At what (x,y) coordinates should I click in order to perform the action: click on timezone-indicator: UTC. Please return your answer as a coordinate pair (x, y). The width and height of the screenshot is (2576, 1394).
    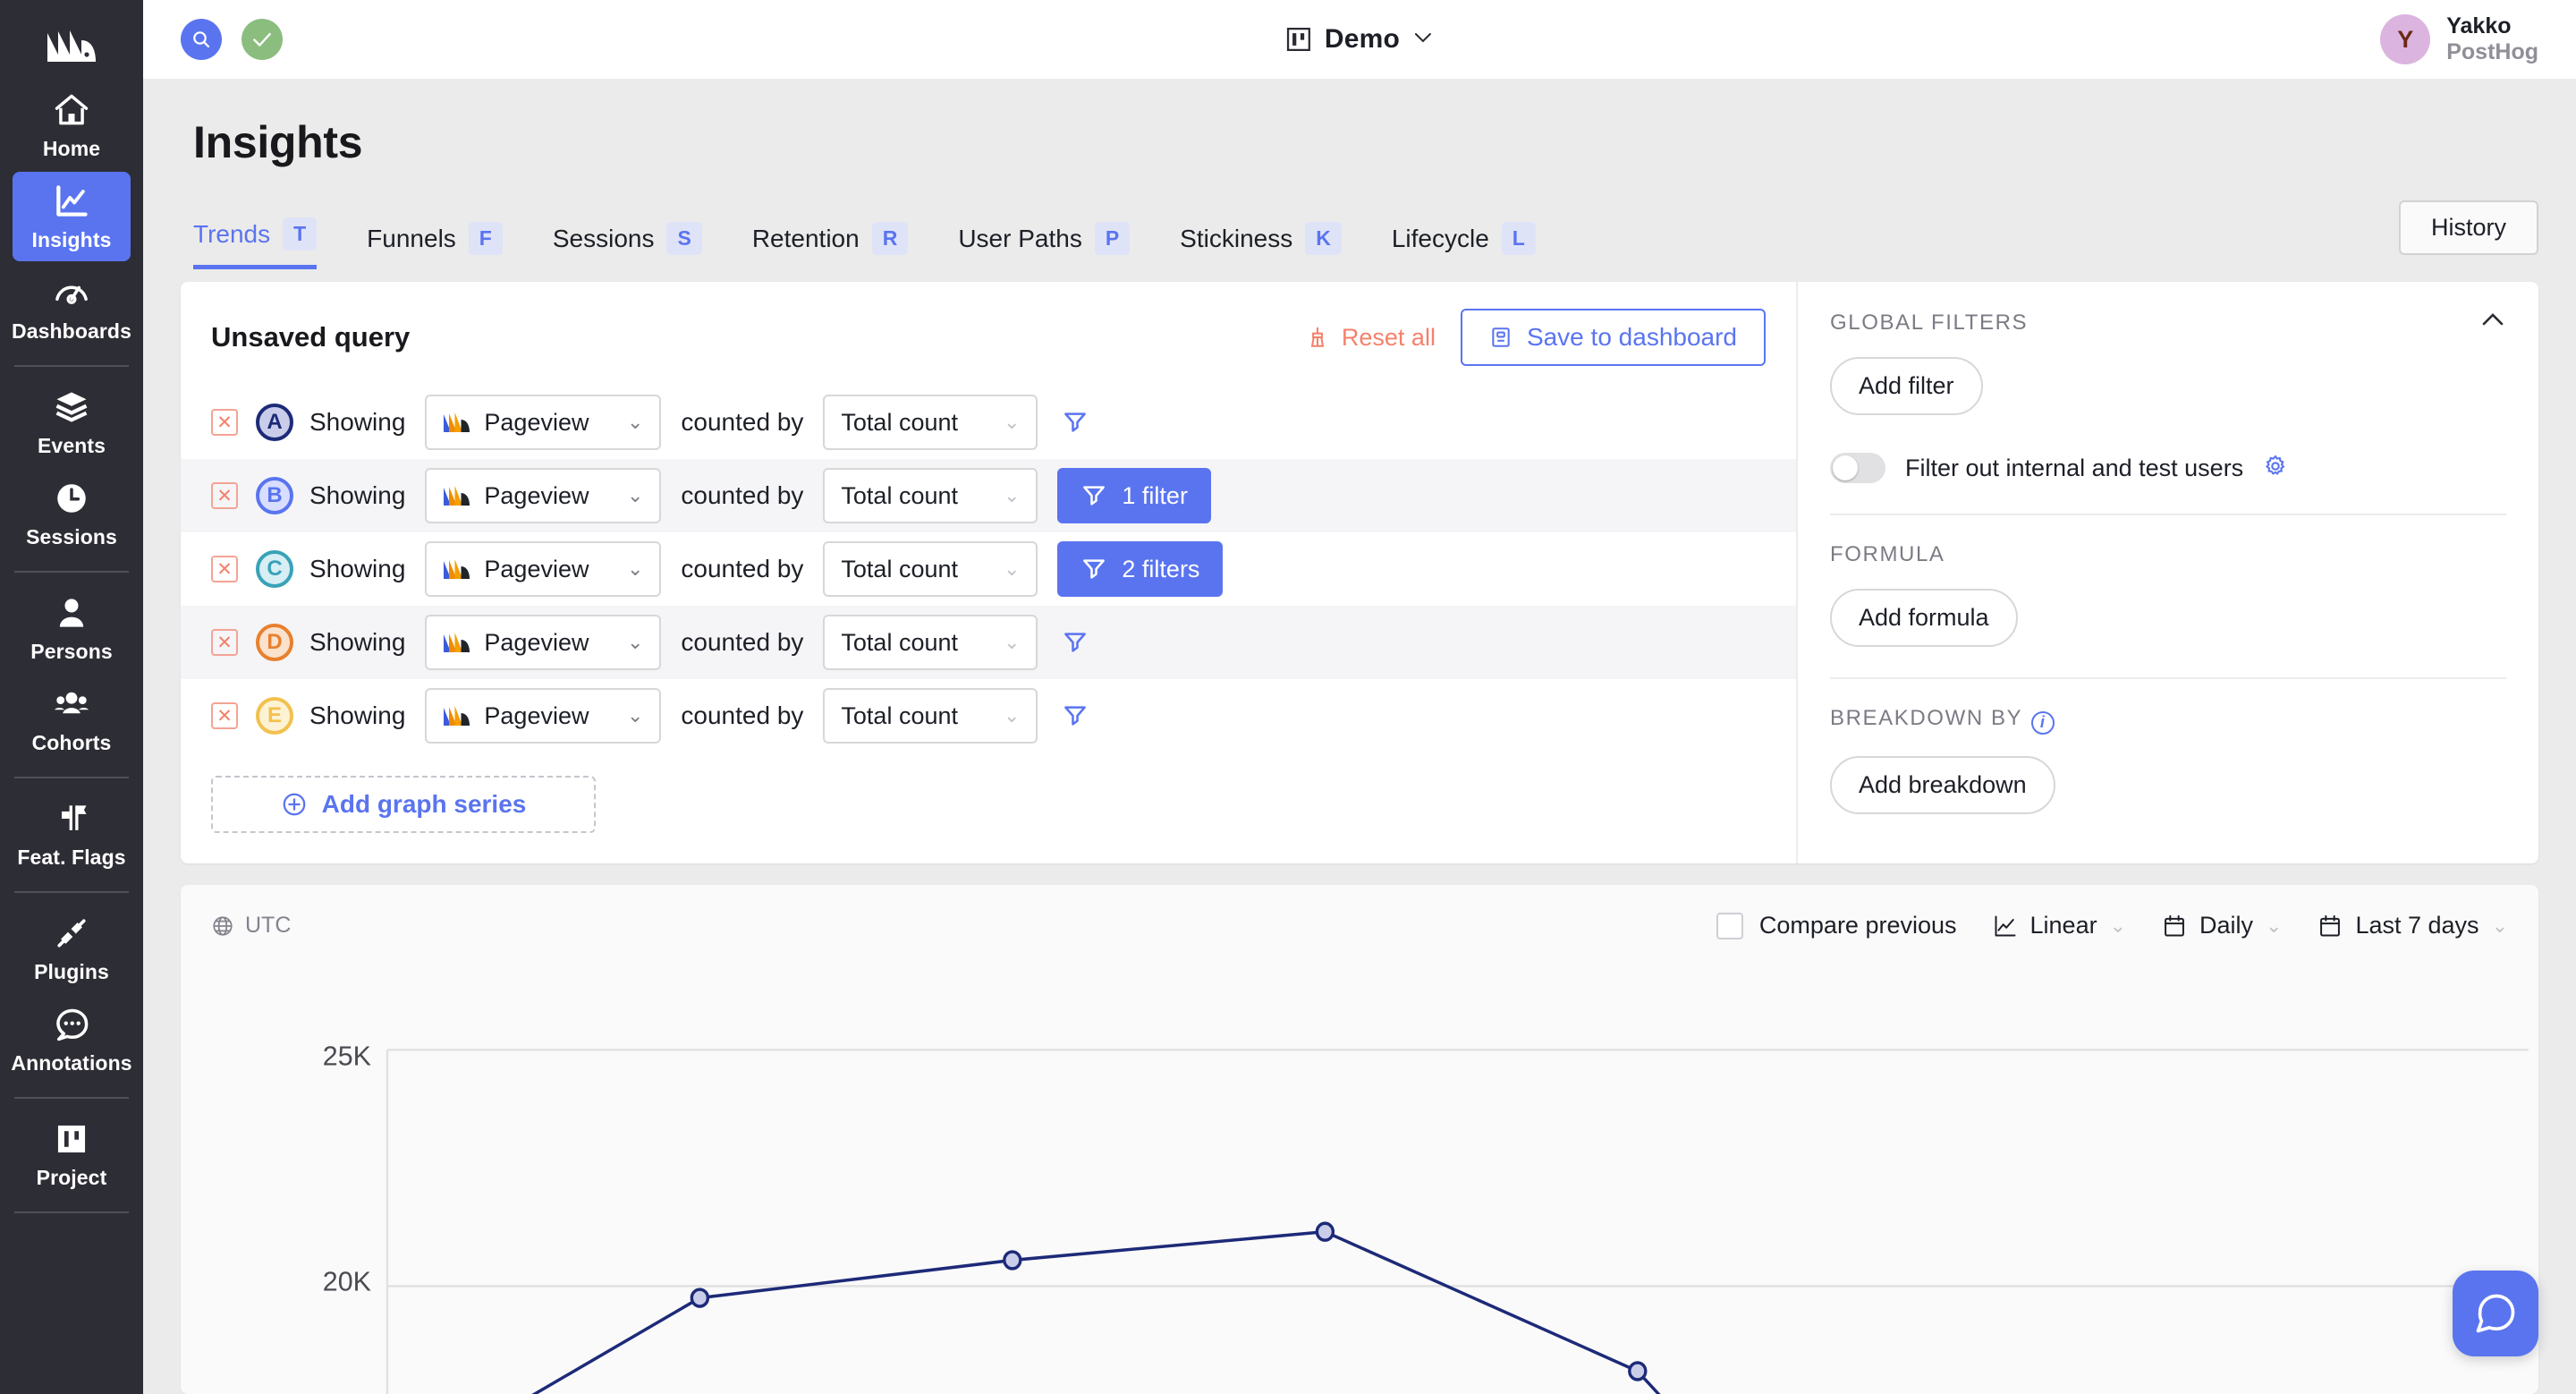
    Looking at the image, I should click on (251, 926).